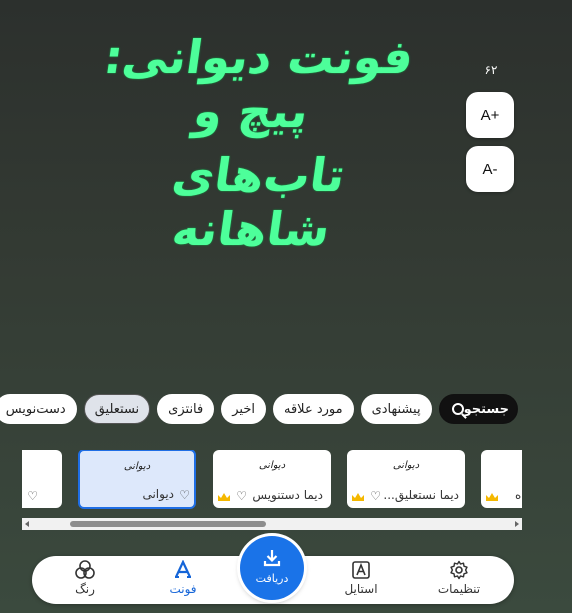 Image resolution: width=572 pixels, height=613 pixels. I want to click on nav-font-label: فونت, so click(183, 589).